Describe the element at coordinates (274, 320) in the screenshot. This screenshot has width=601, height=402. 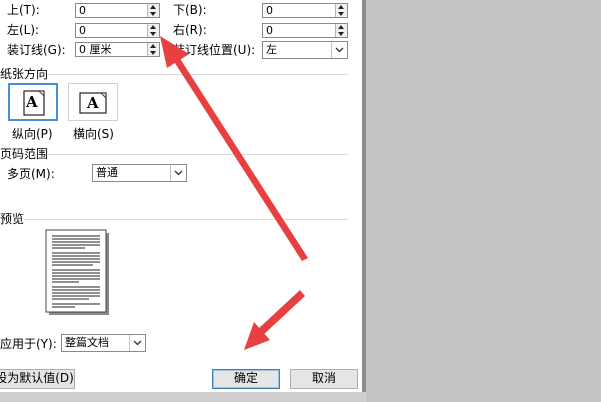
I see `arrow-to-ok-icon` at that location.